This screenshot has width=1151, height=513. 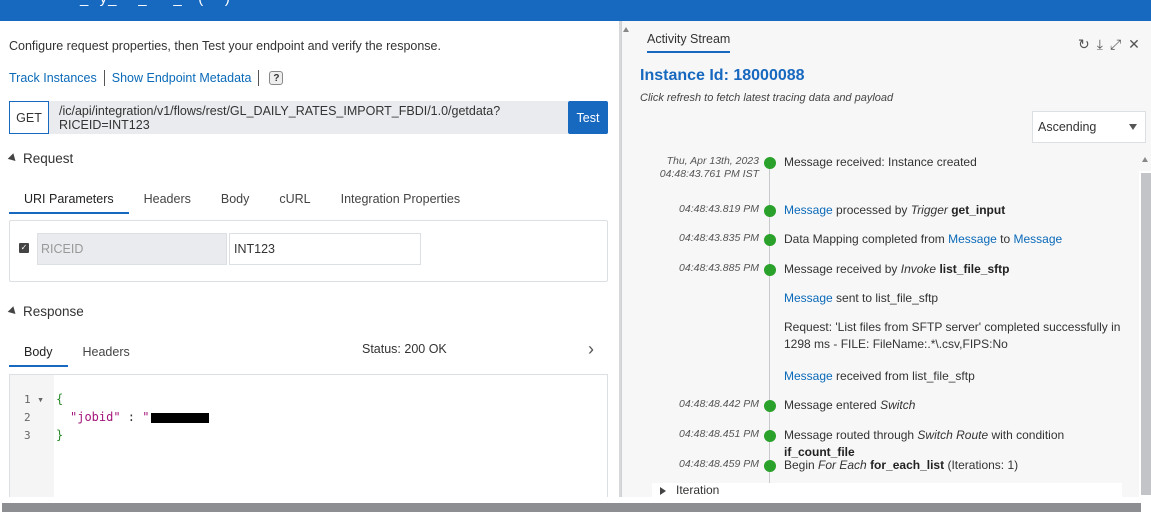 I want to click on endpoint-links: Track Instances Show Endpoint Metadata ?, so click(x=146, y=78).